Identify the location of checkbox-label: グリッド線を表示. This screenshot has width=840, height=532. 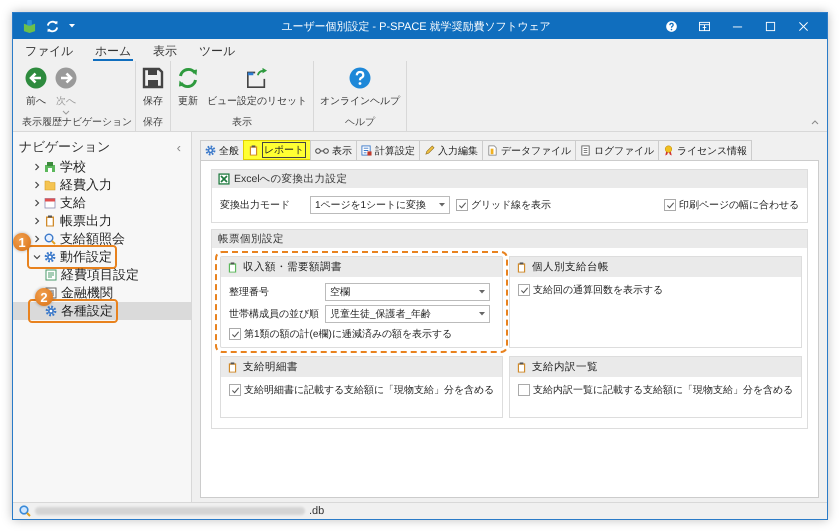
(511, 205).